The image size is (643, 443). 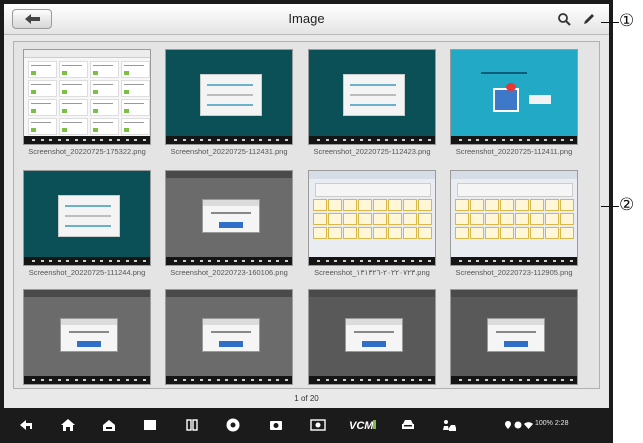 What do you see at coordinates (372, 272) in the screenshot?
I see `thumbnail-caption: Screenshot_٢٠٢٢٠٧٢٣-١٣١٣٢٦.png` at bounding box center [372, 272].